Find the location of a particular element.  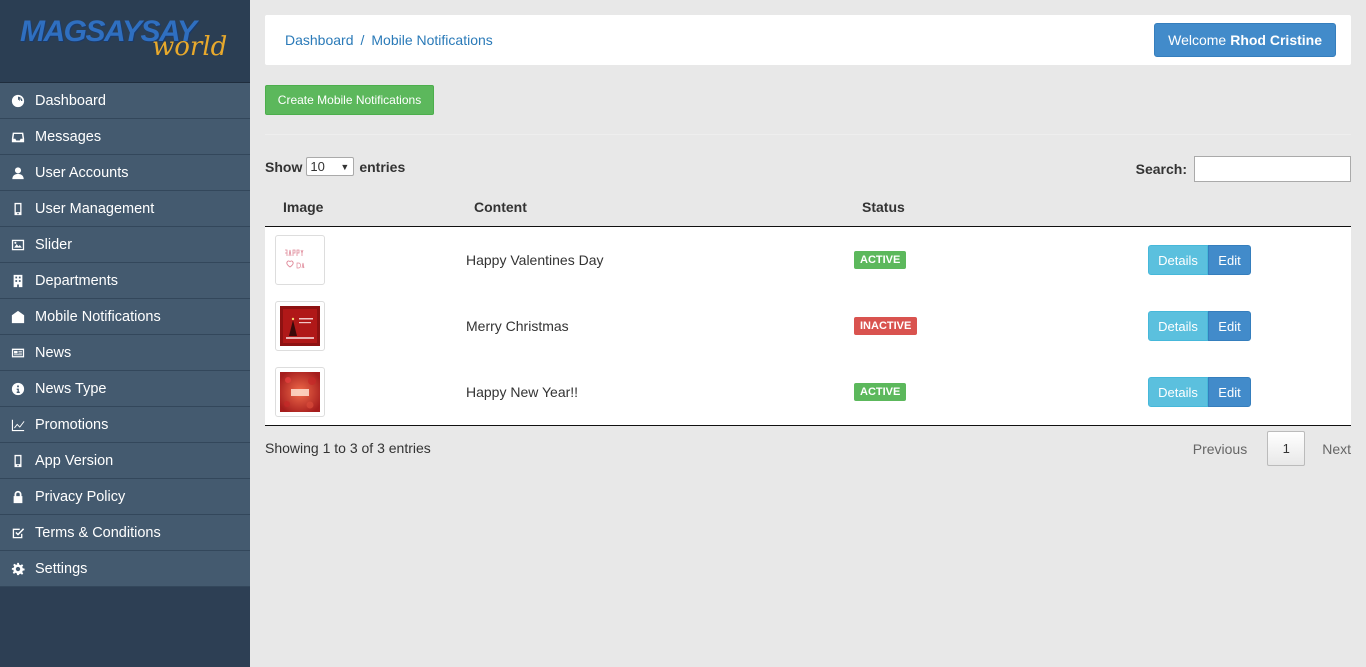

table-row: Happy Valentines Day ACTIVE Details Edit is located at coordinates (808, 260).